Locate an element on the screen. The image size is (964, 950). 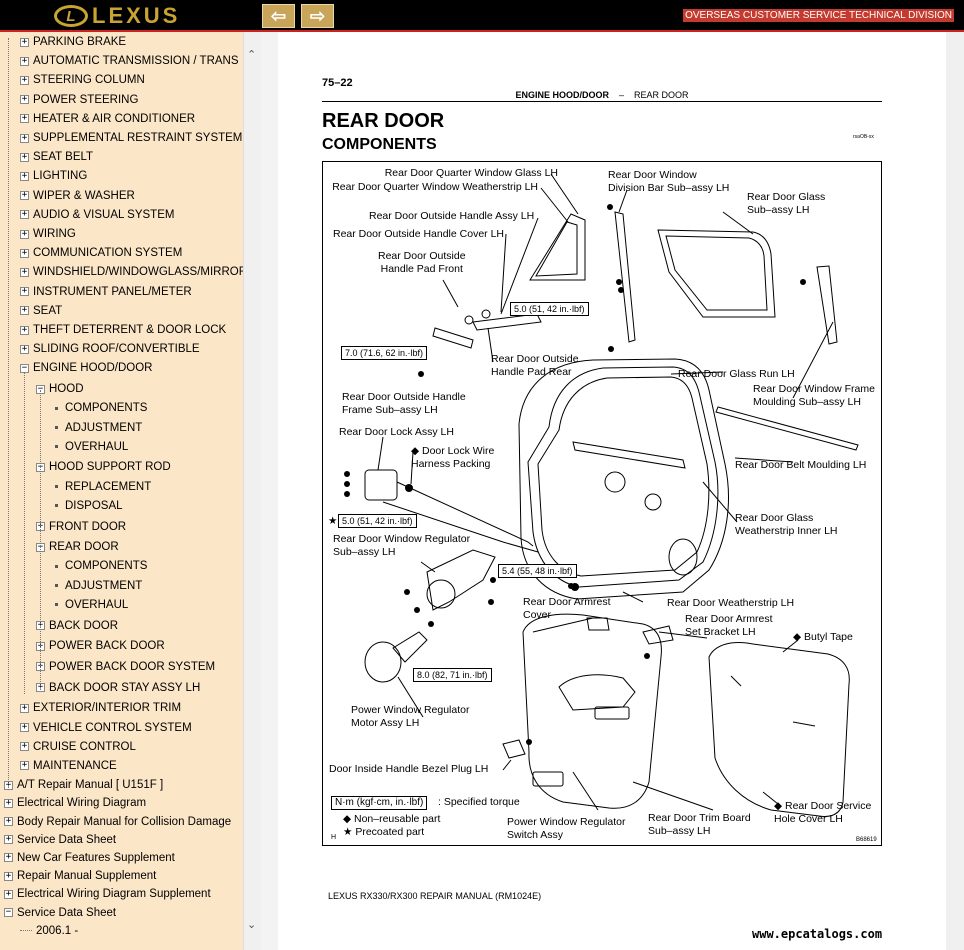
tree-item: + VEHICLE CONTROL SYSTEM is located at coordinates (106, 728).